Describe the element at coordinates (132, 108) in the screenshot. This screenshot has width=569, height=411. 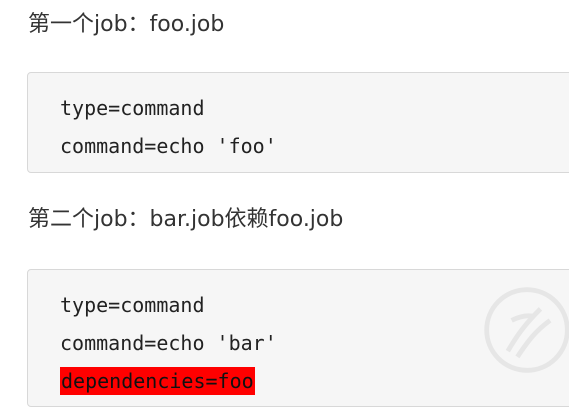
I see `code-line: type=command` at that location.